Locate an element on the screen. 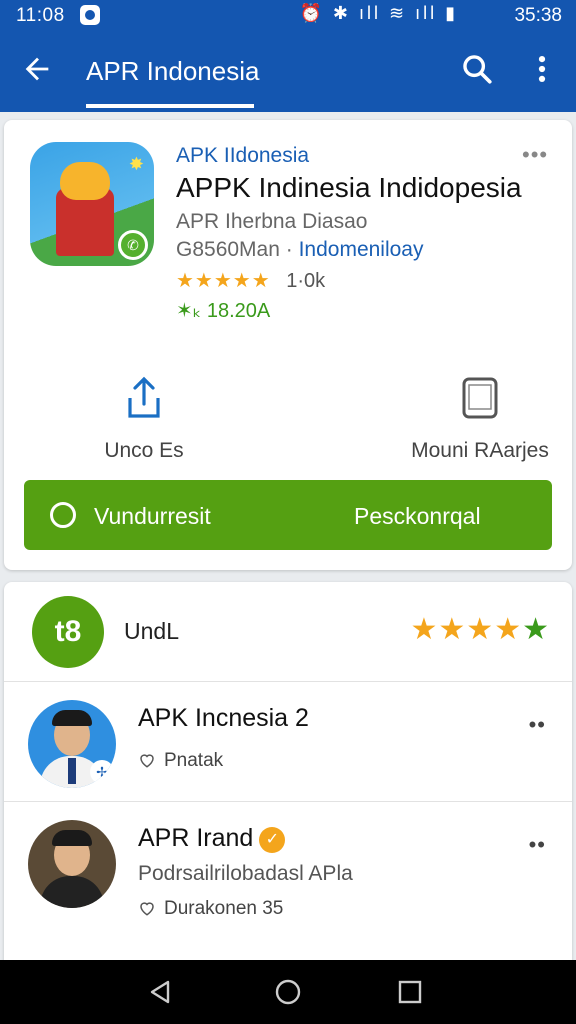 Image resolution: width=576 pixels, height=1024 pixels. app-menu-button: ••• is located at coordinates (535, 155).